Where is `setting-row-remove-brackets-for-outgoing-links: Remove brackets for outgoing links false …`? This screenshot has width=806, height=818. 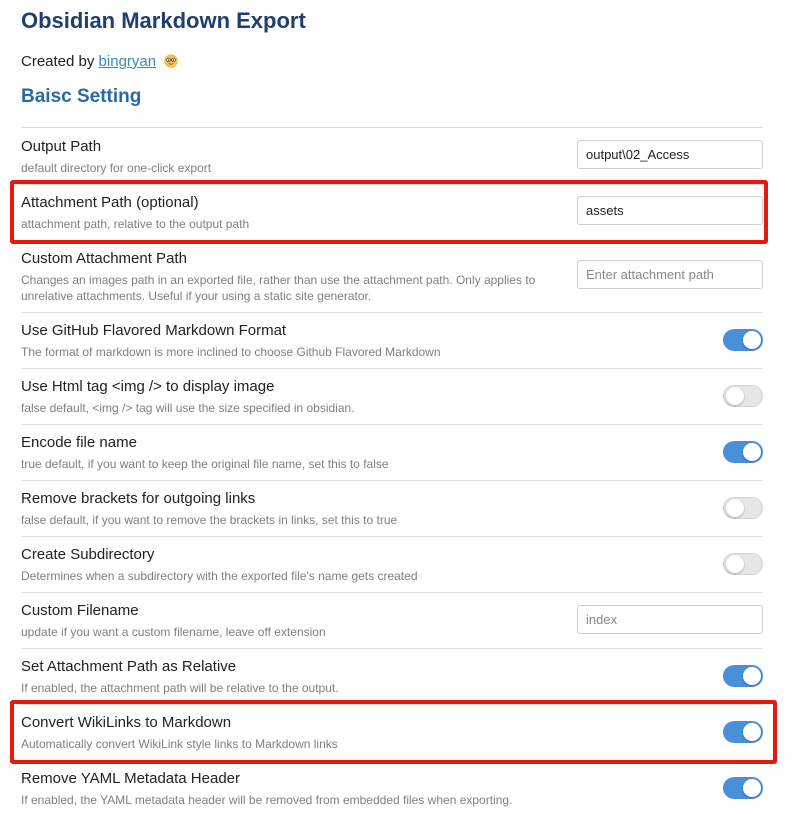
setting-row-remove-brackets-for-outgoing-links: Remove brackets for outgoing links false … is located at coordinates (392, 508).